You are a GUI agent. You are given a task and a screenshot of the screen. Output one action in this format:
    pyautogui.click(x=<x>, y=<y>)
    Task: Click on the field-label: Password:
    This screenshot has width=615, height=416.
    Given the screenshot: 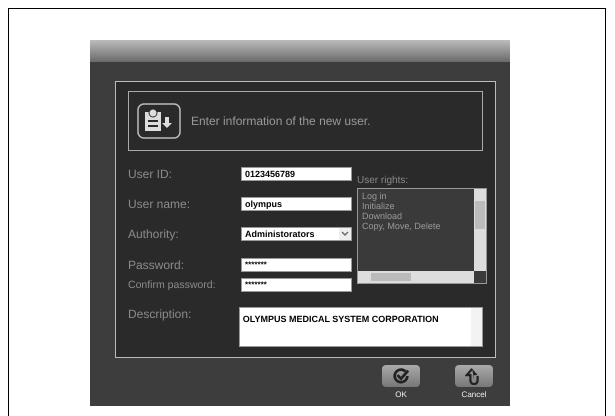 What is the action you would take?
    pyautogui.click(x=157, y=265)
    